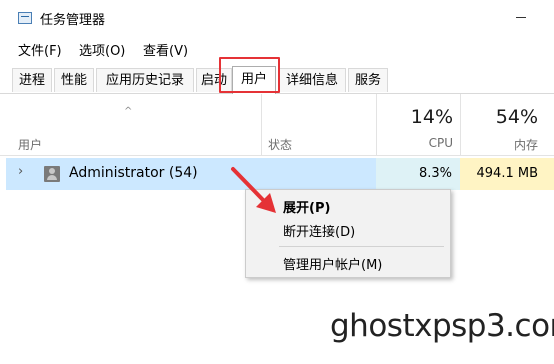  Describe the element at coordinates (516, 117) in the screenshot. I see `memory-percent: 54%` at that location.